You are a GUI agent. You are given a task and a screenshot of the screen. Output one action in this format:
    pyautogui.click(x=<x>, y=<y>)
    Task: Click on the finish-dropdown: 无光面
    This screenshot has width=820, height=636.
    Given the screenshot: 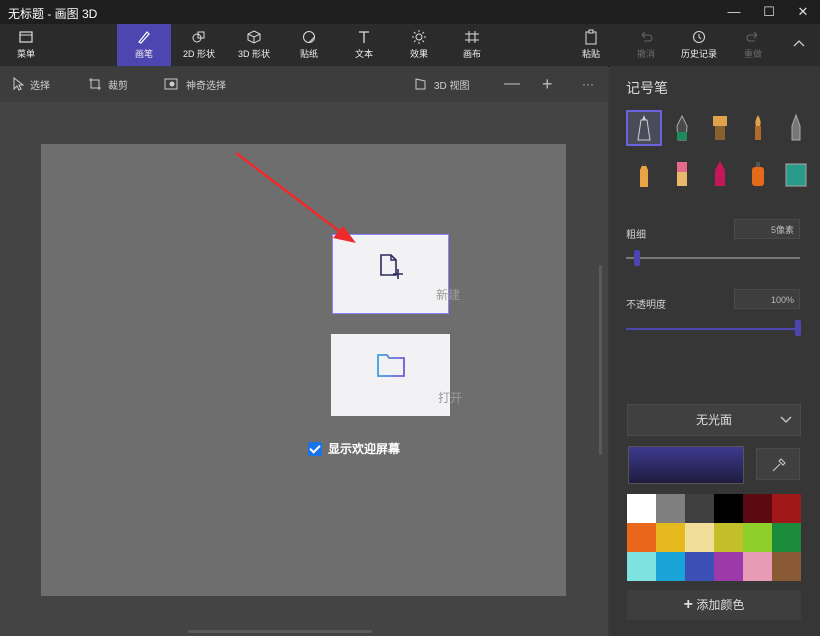 What is the action you would take?
    pyautogui.click(x=714, y=420)
    